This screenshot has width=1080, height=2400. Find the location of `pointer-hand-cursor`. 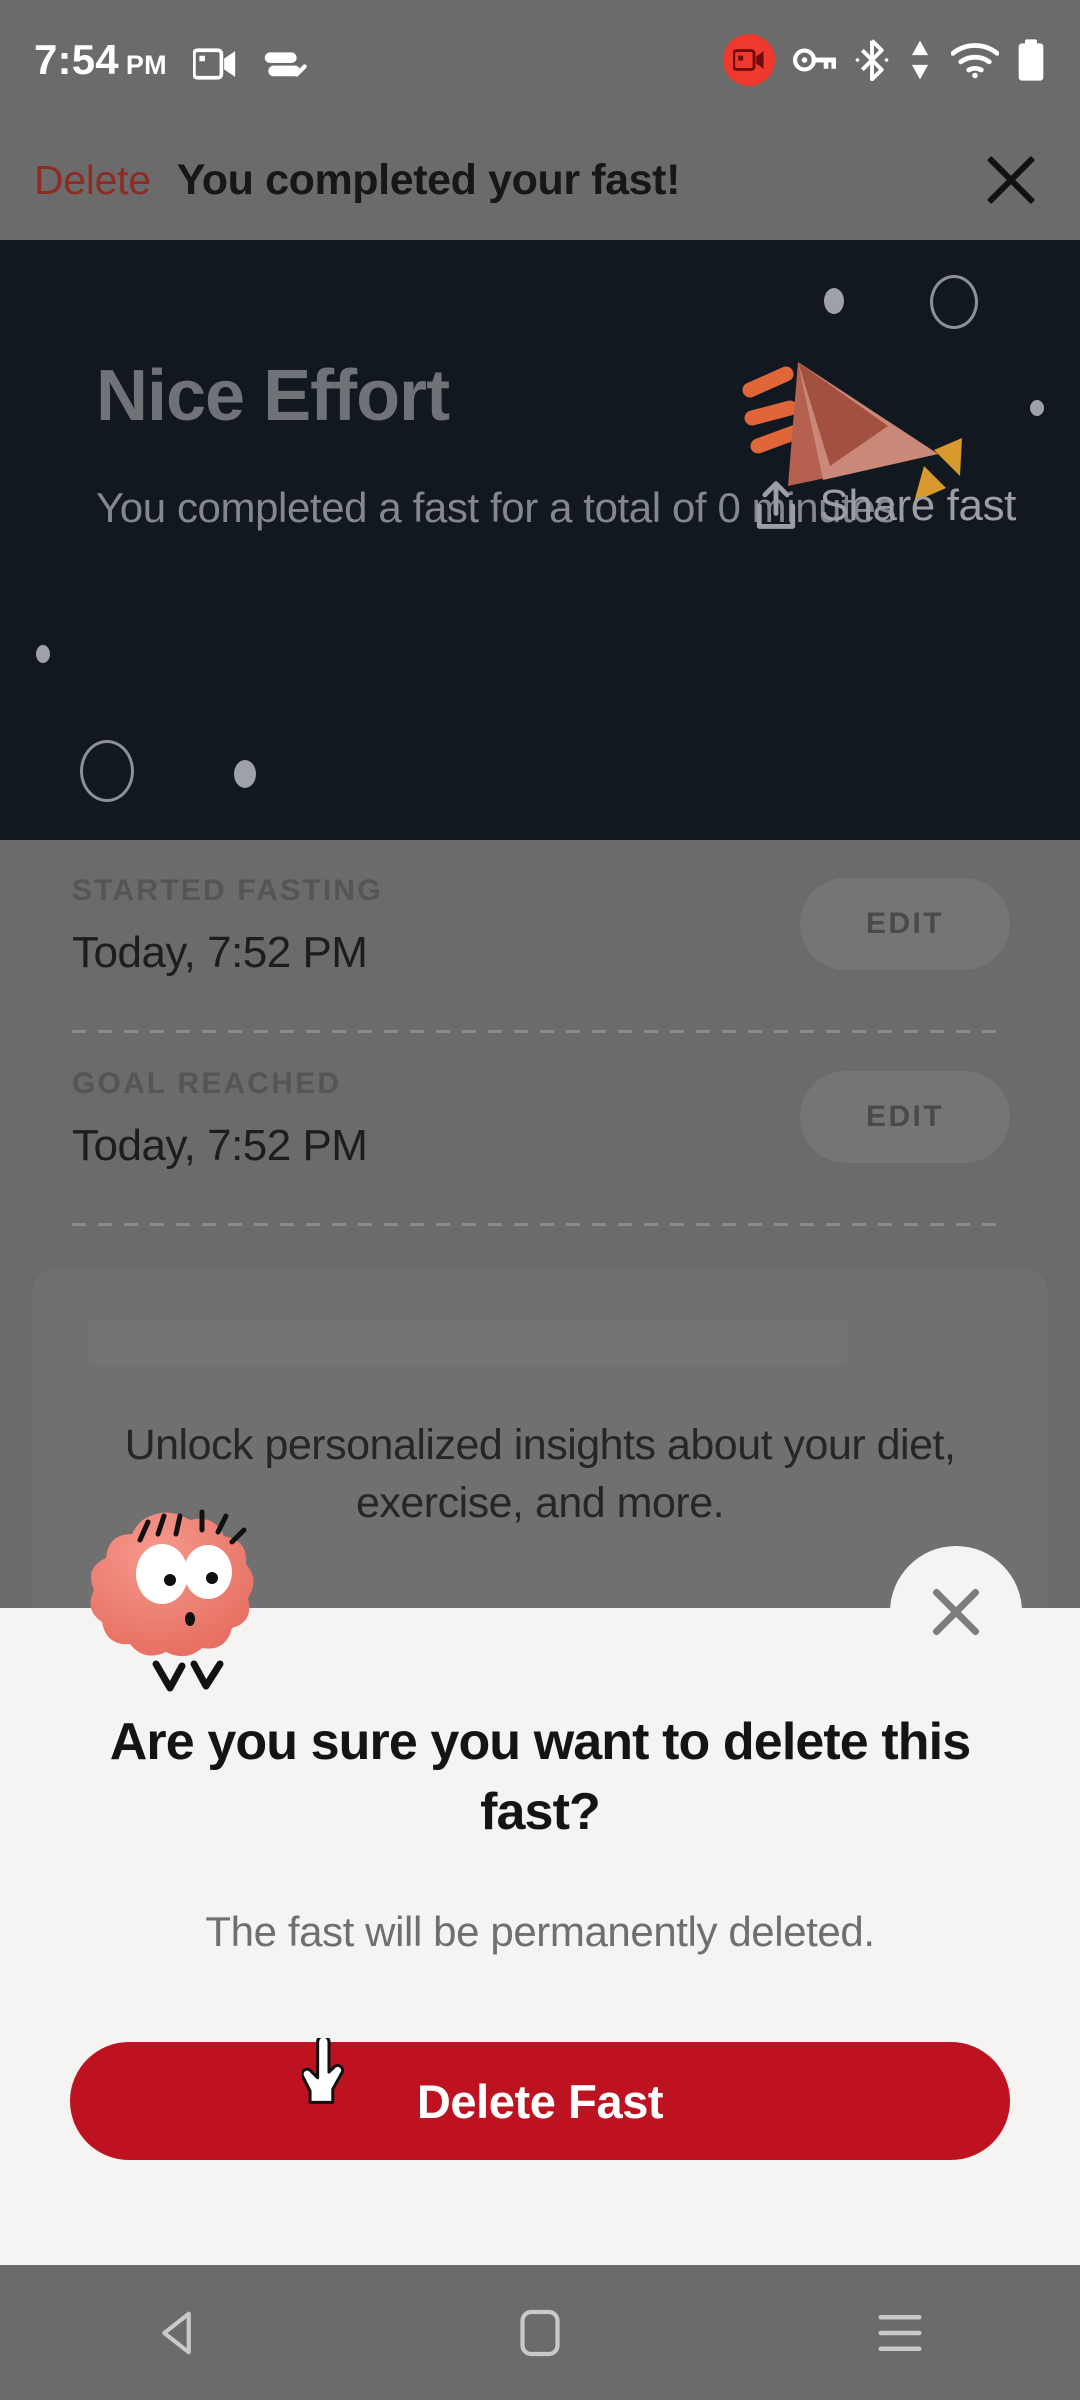

pointer-hand-cursor is located at coordinates (323, 2071).